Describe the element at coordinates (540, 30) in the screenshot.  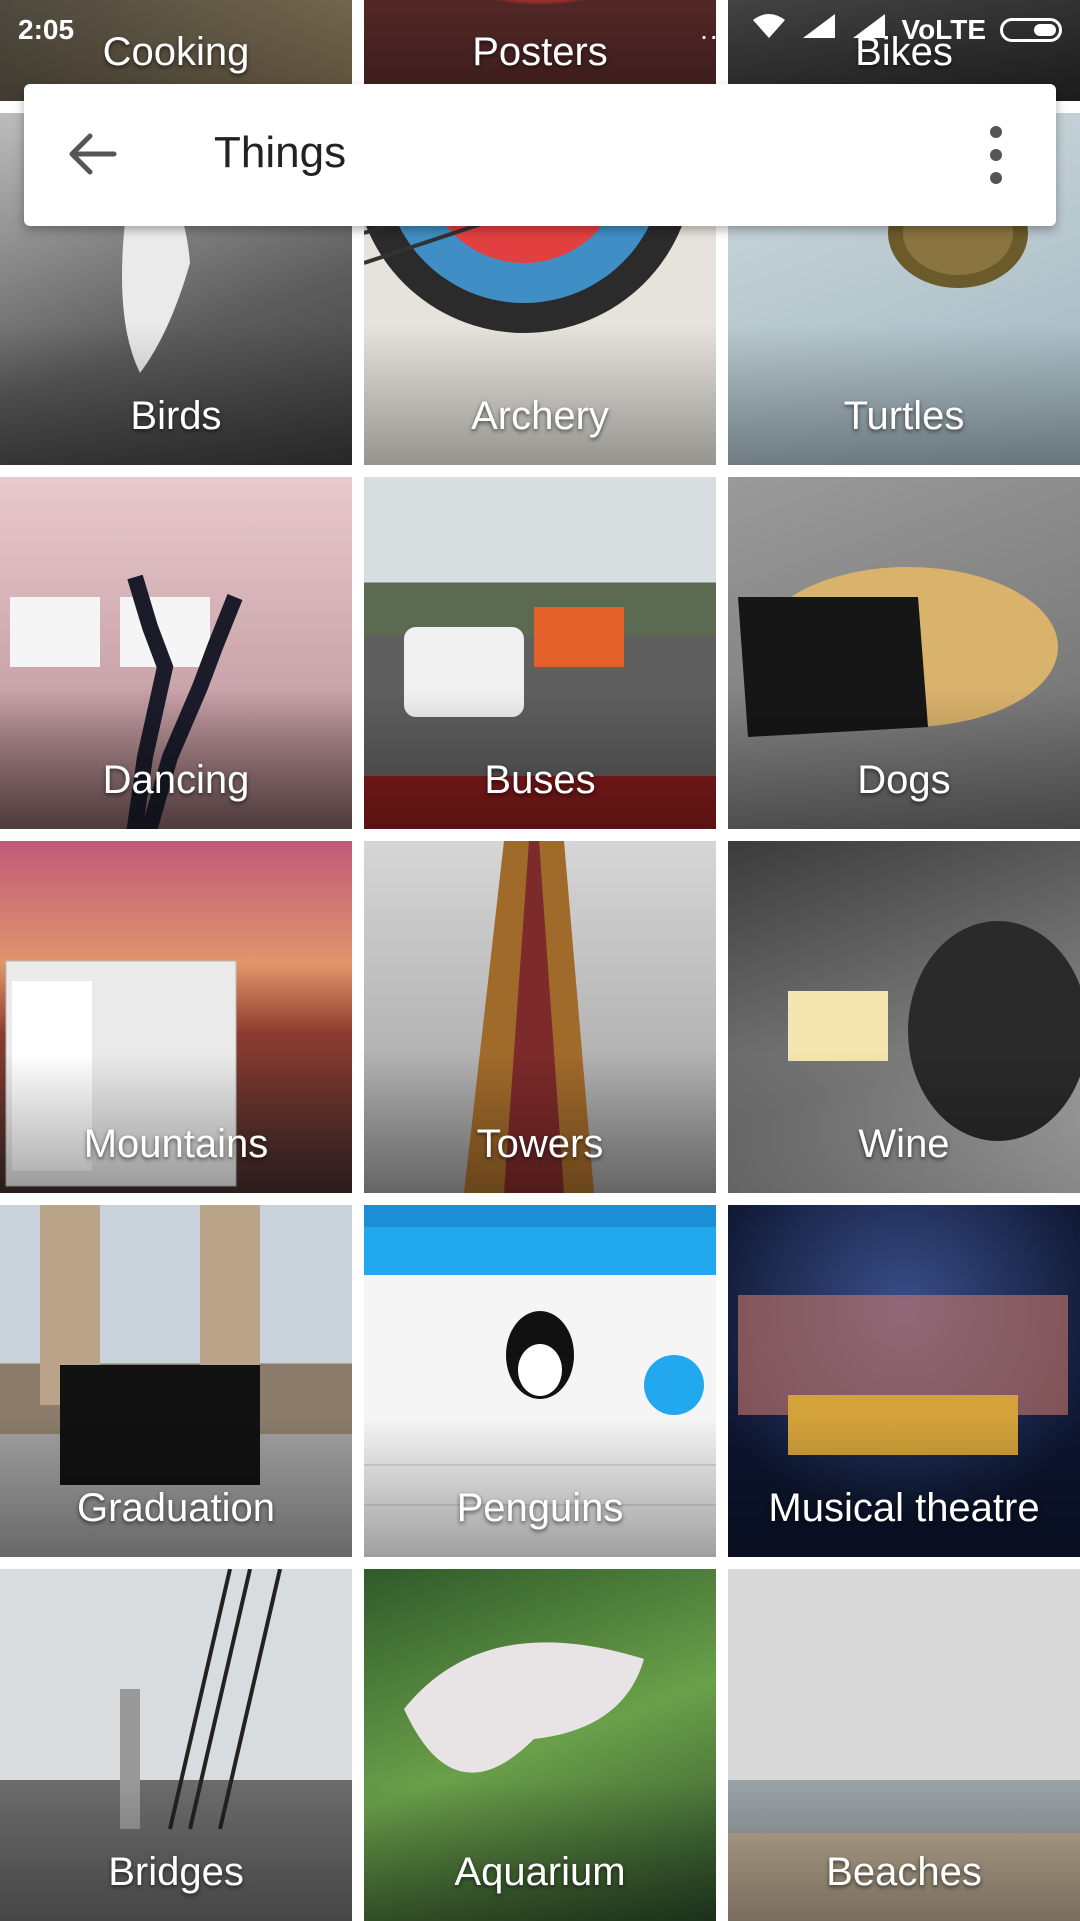
I see `status-bar: 2:05 ... VoLTE` at that location.